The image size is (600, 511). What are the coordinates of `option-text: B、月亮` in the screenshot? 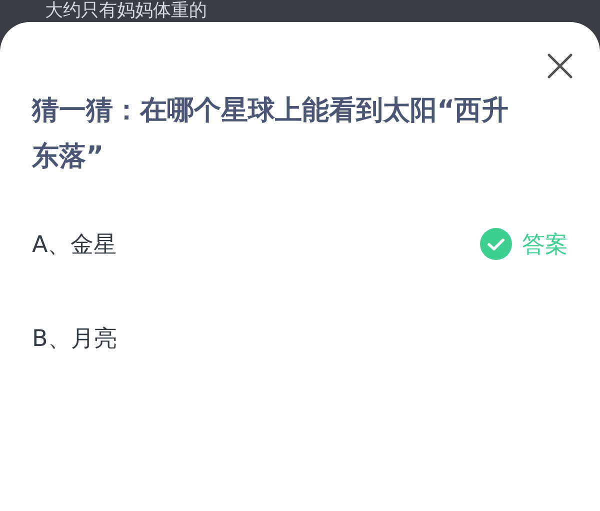 It's located at (74, 338).